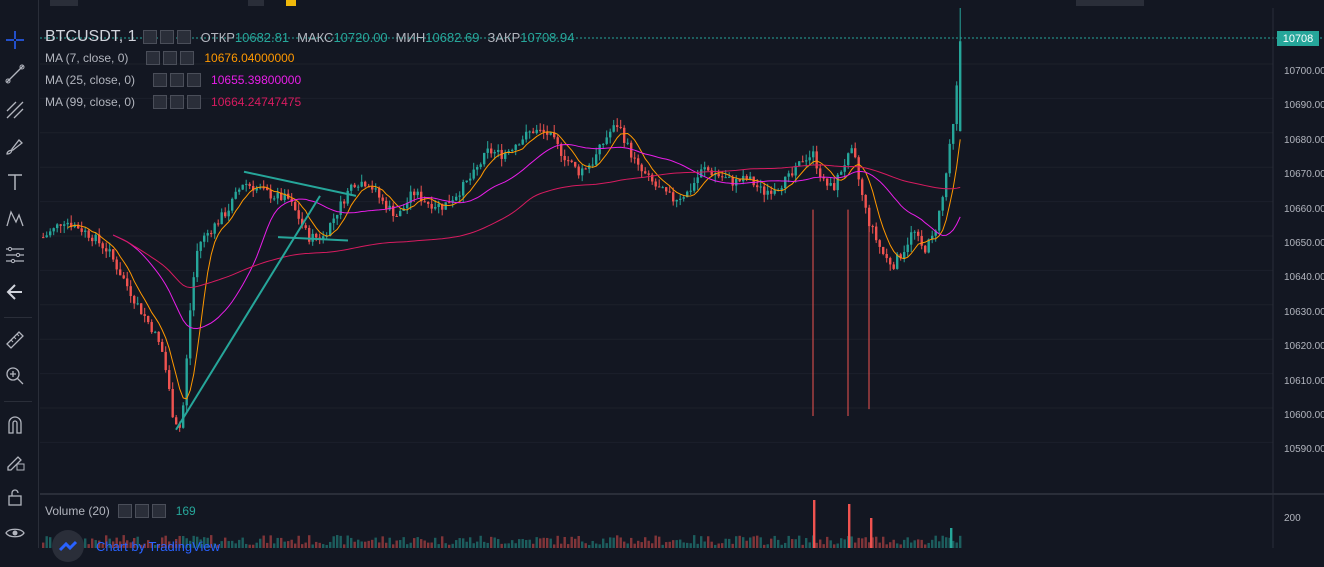 Image resolution: width=1324 pixels, height=567 pixels. What do you see at coordinates (15, 146) in the screenshot?
I see `brush-icon` at bounding box center [15, 146].